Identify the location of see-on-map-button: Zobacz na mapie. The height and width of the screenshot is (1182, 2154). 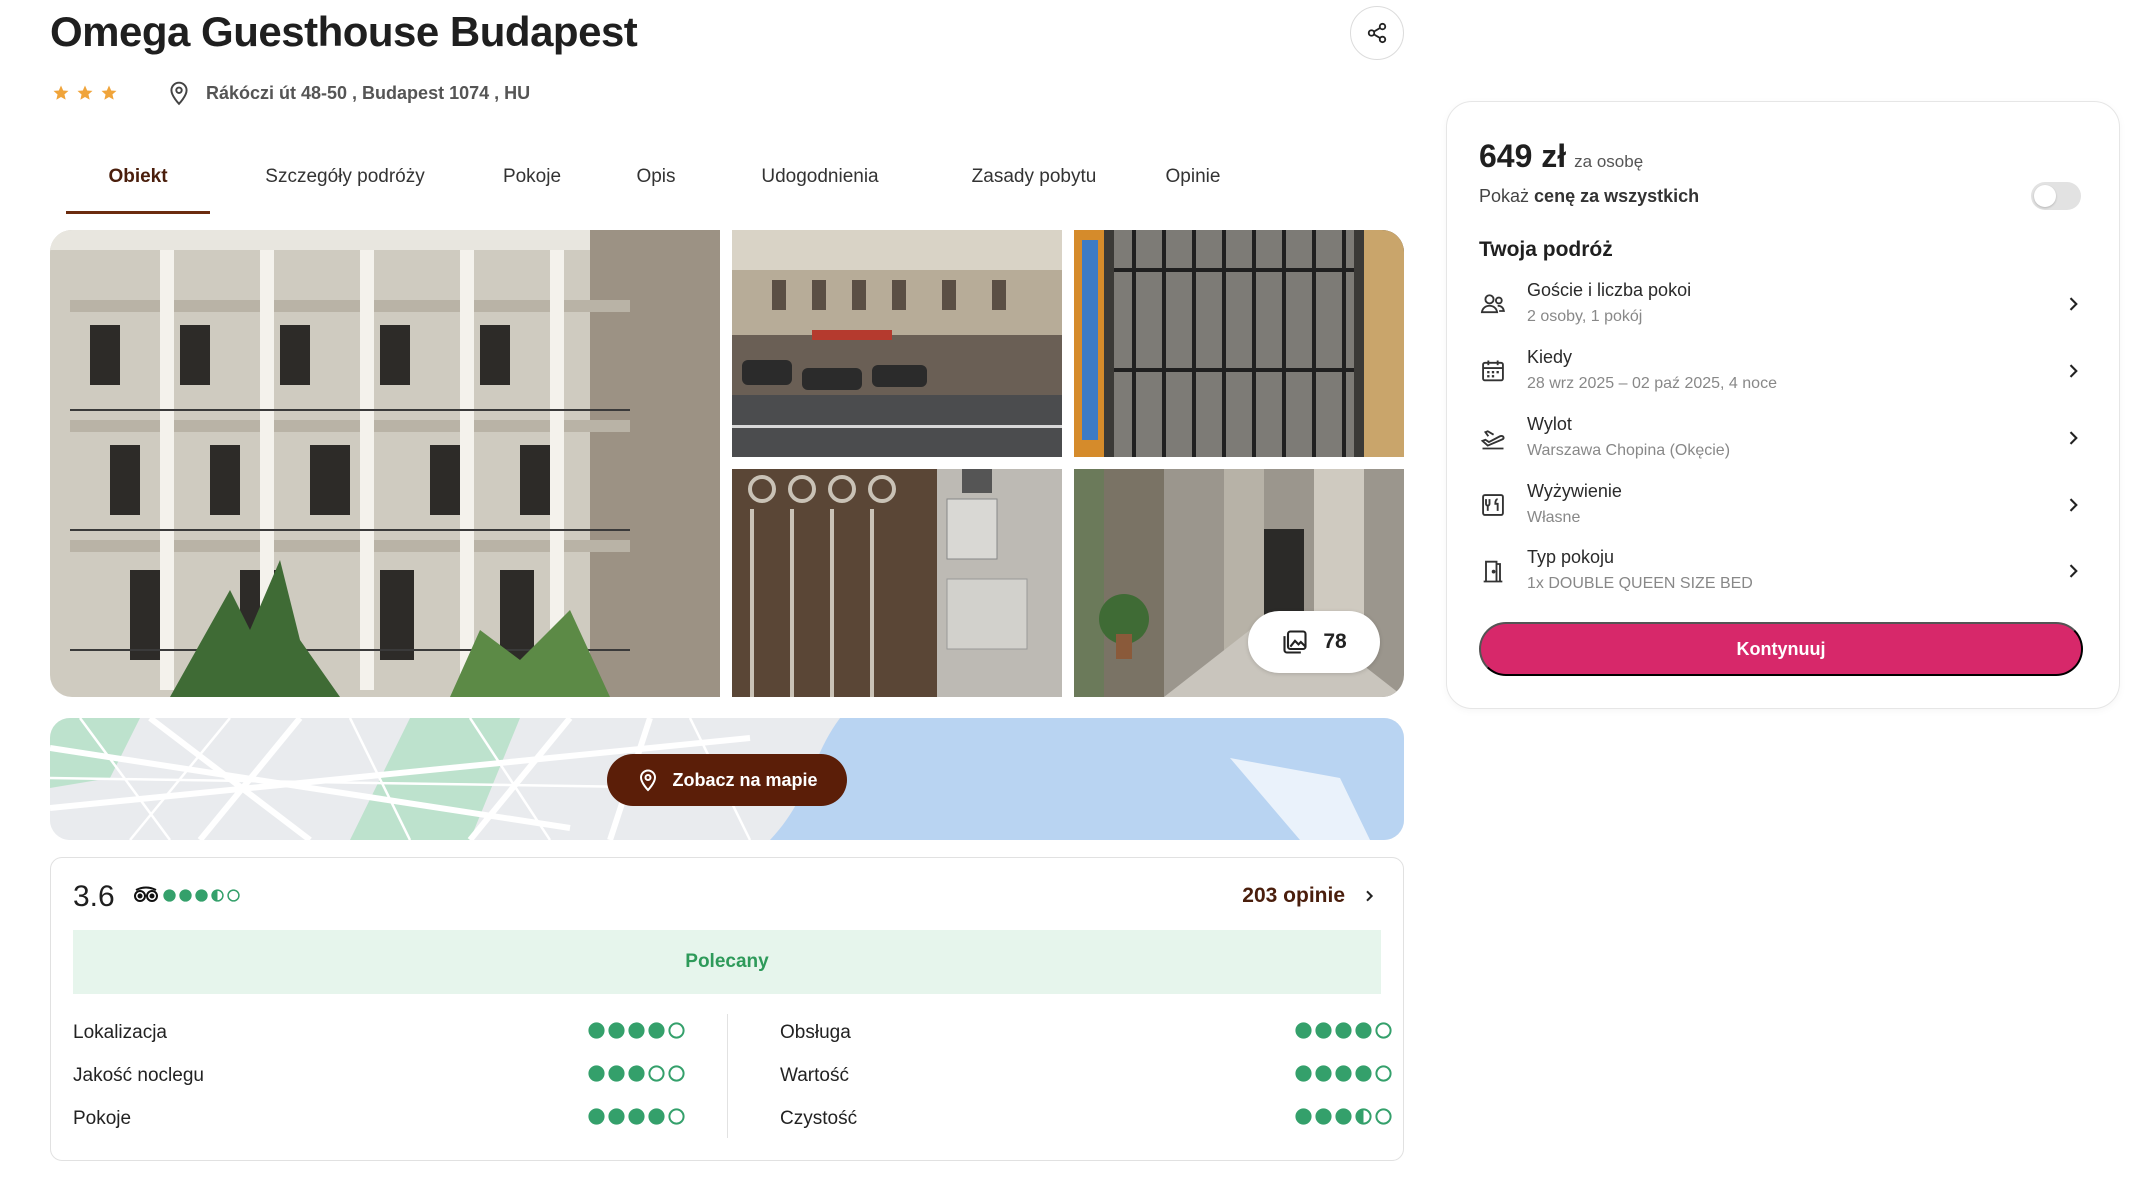
(727, 780).